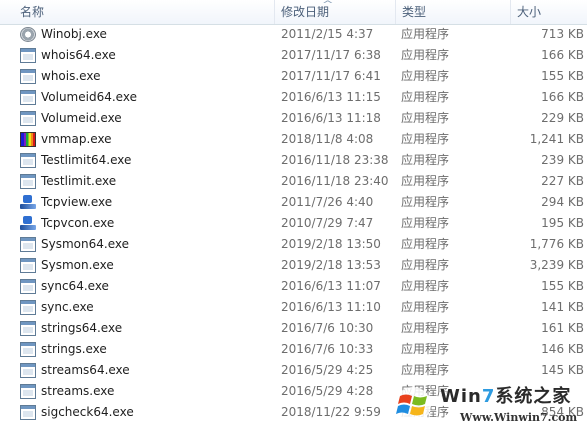  Describe the element at coordinates (327, 328) in the screenshot. I see `file-date: 2016/7/6 10:30` at that location.